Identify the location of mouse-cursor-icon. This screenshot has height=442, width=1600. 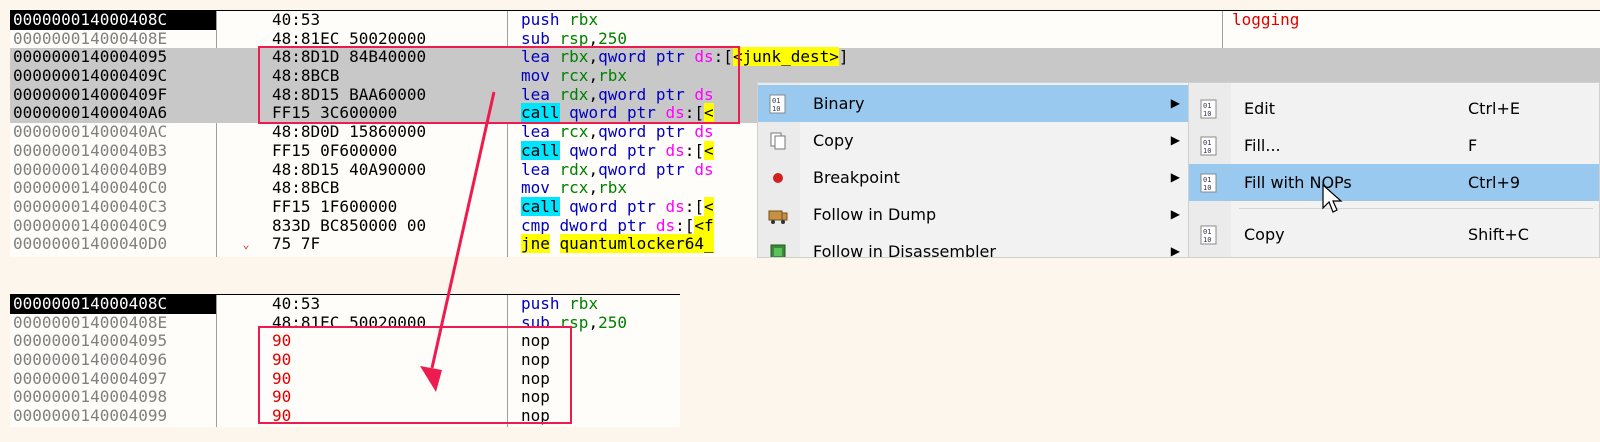
(1332, 198).